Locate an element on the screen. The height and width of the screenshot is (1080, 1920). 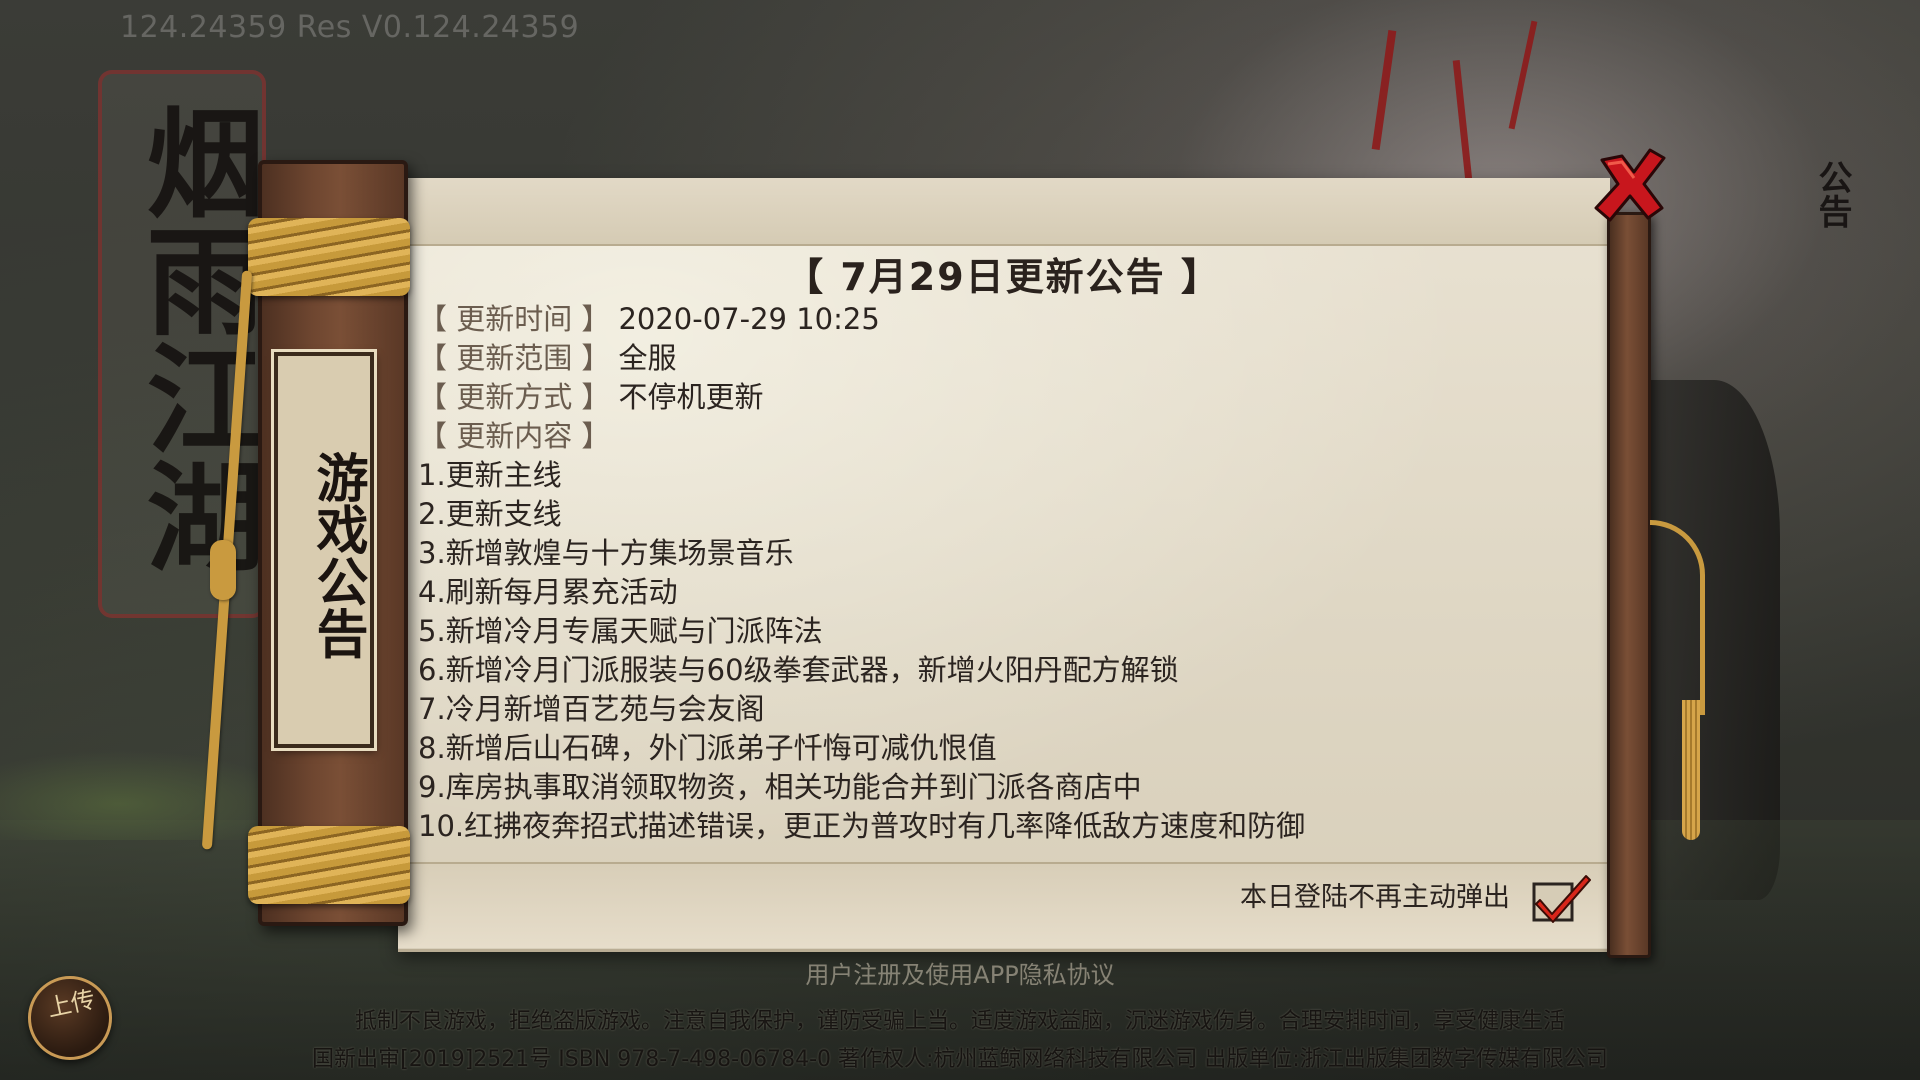
announcement-title: 【 7月29日更新公告 】 is located at coordinates (1003, 277).